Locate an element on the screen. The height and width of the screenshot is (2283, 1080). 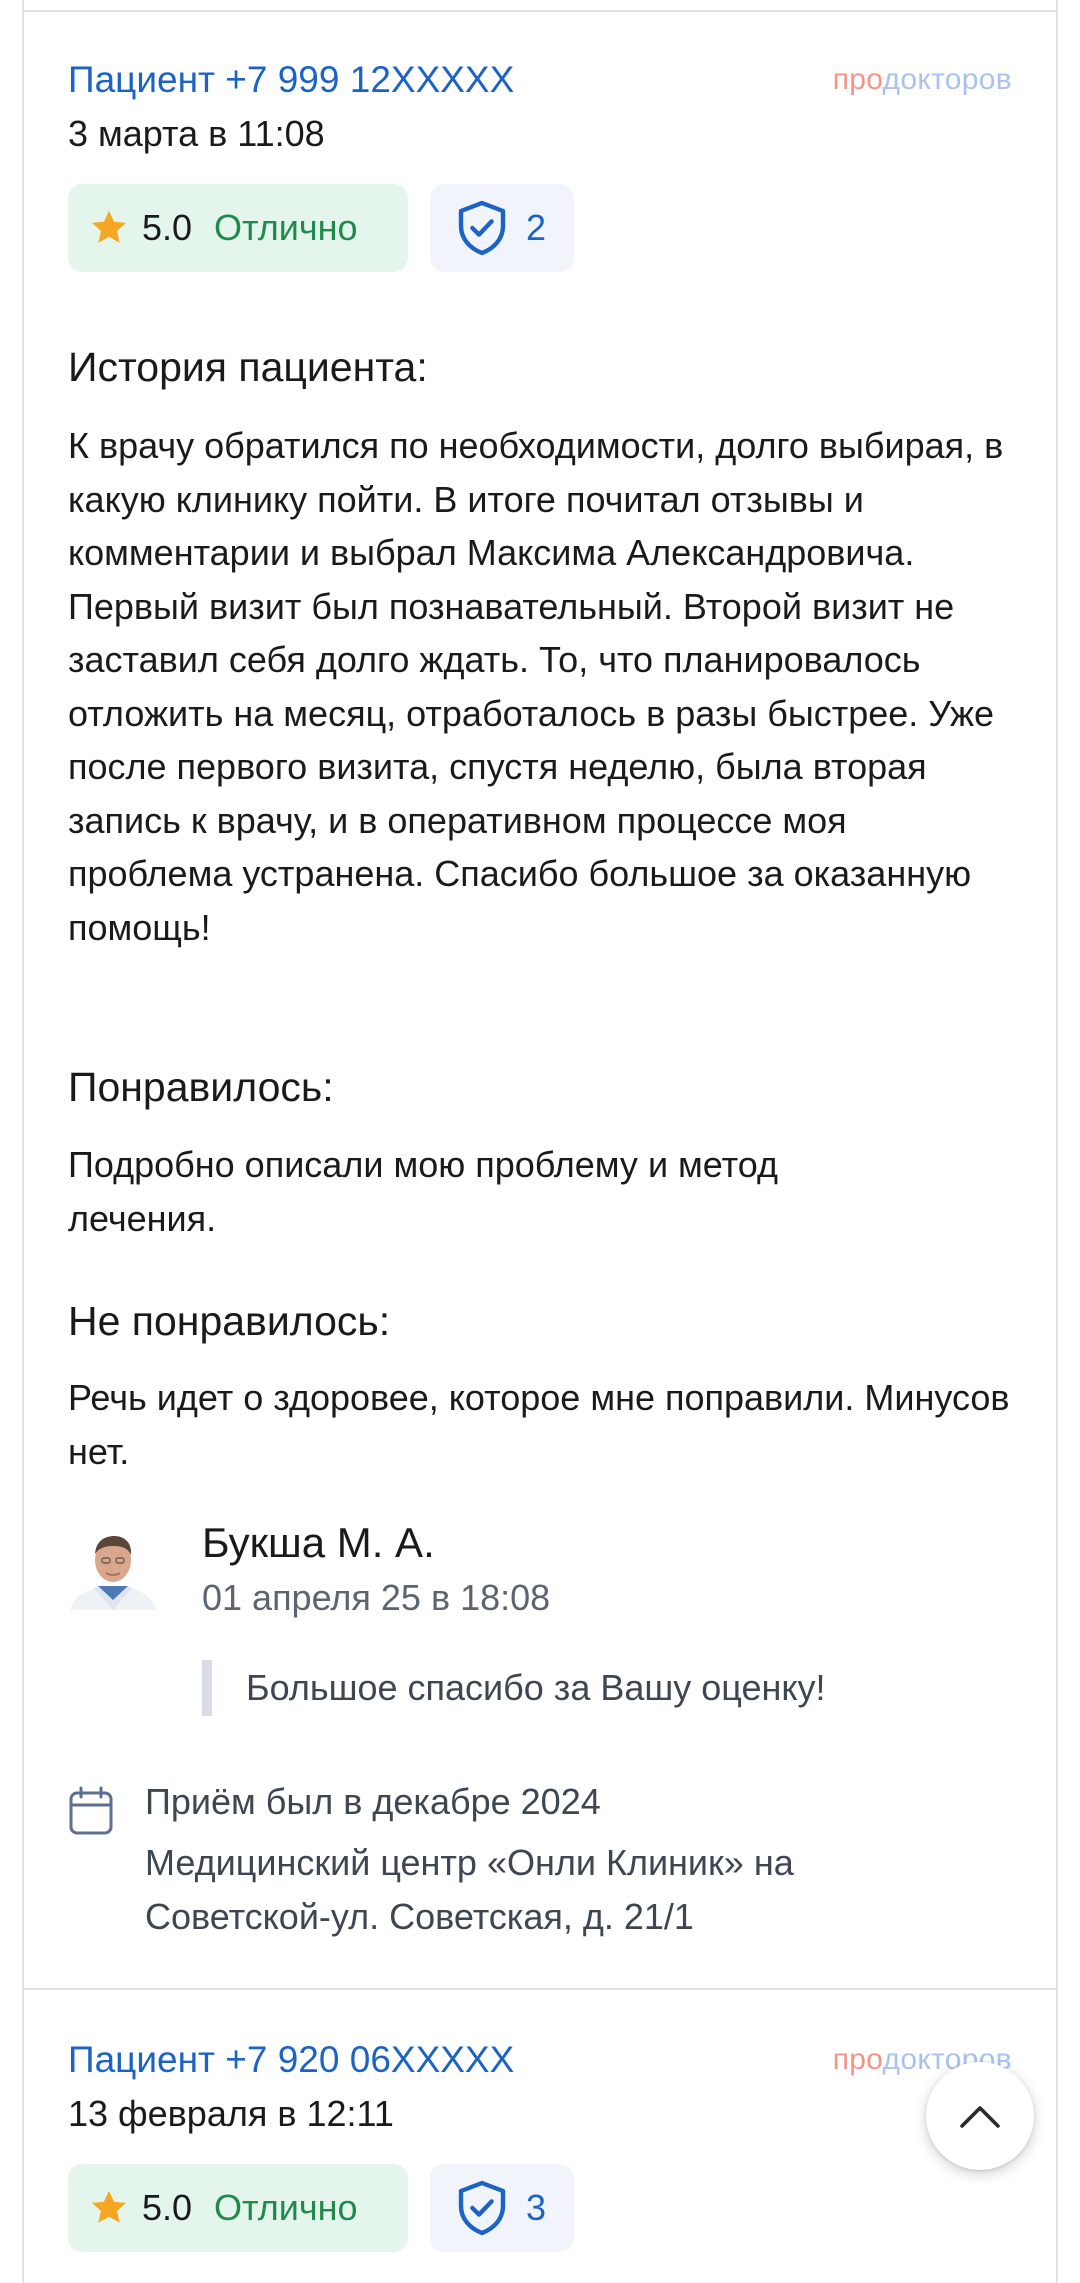
review-author-link: Пациент +7 999 12XXXXX is located at coordinates (291, 80).